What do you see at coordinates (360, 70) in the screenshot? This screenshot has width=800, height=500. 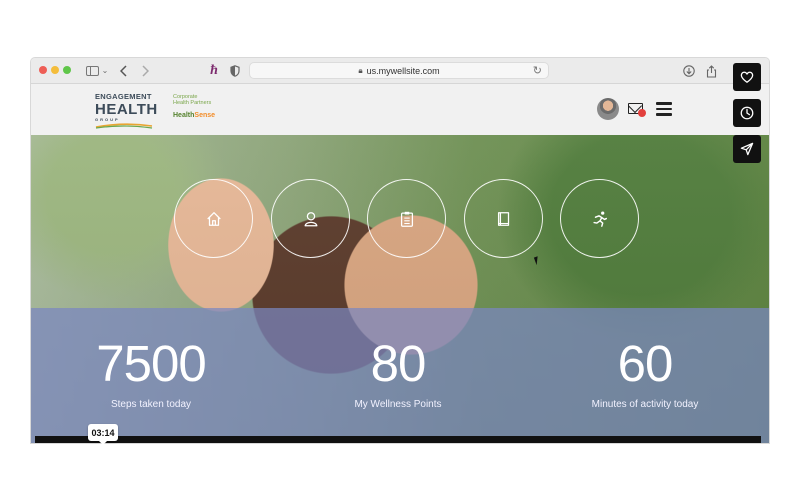 I see `lock-icon: 🔒︎` at bounding box center [360, 70].